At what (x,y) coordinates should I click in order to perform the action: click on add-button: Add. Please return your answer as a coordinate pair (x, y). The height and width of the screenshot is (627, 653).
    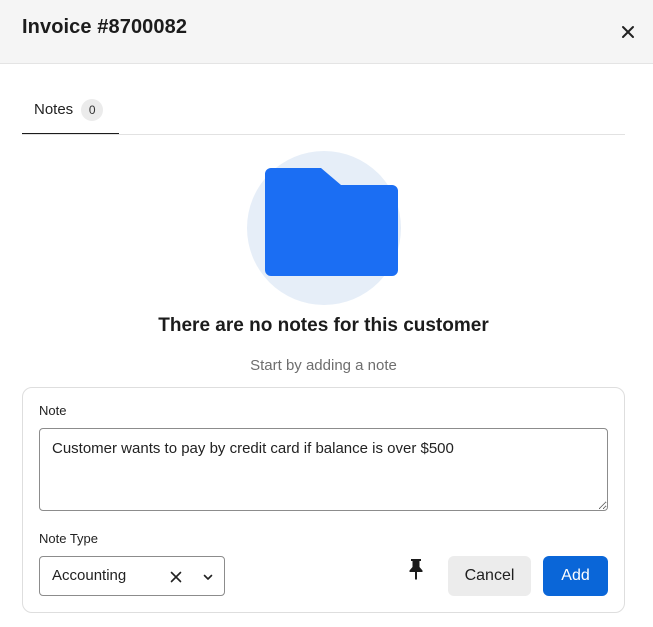
    Looking at the image, I should click on (575, 576).